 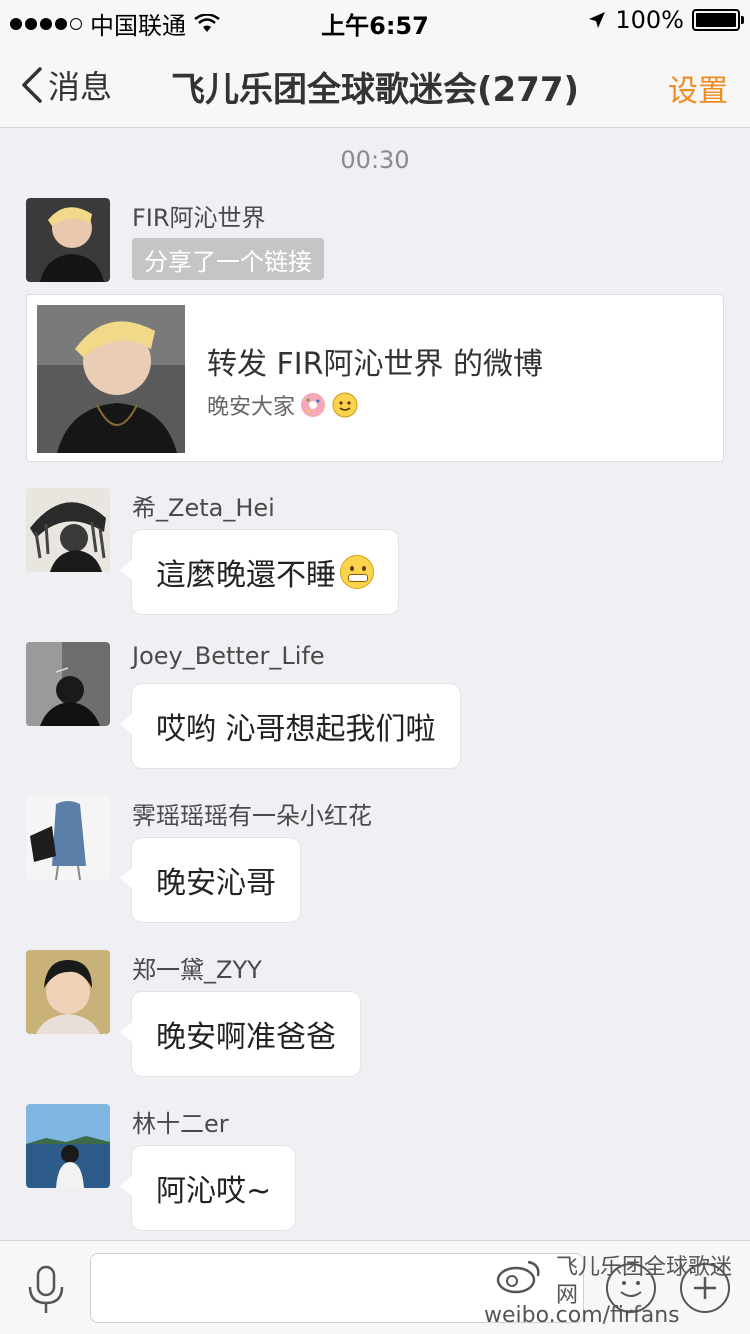 I want to click on message-bubble: 晚安沁哥, so click(x=210, y=880).